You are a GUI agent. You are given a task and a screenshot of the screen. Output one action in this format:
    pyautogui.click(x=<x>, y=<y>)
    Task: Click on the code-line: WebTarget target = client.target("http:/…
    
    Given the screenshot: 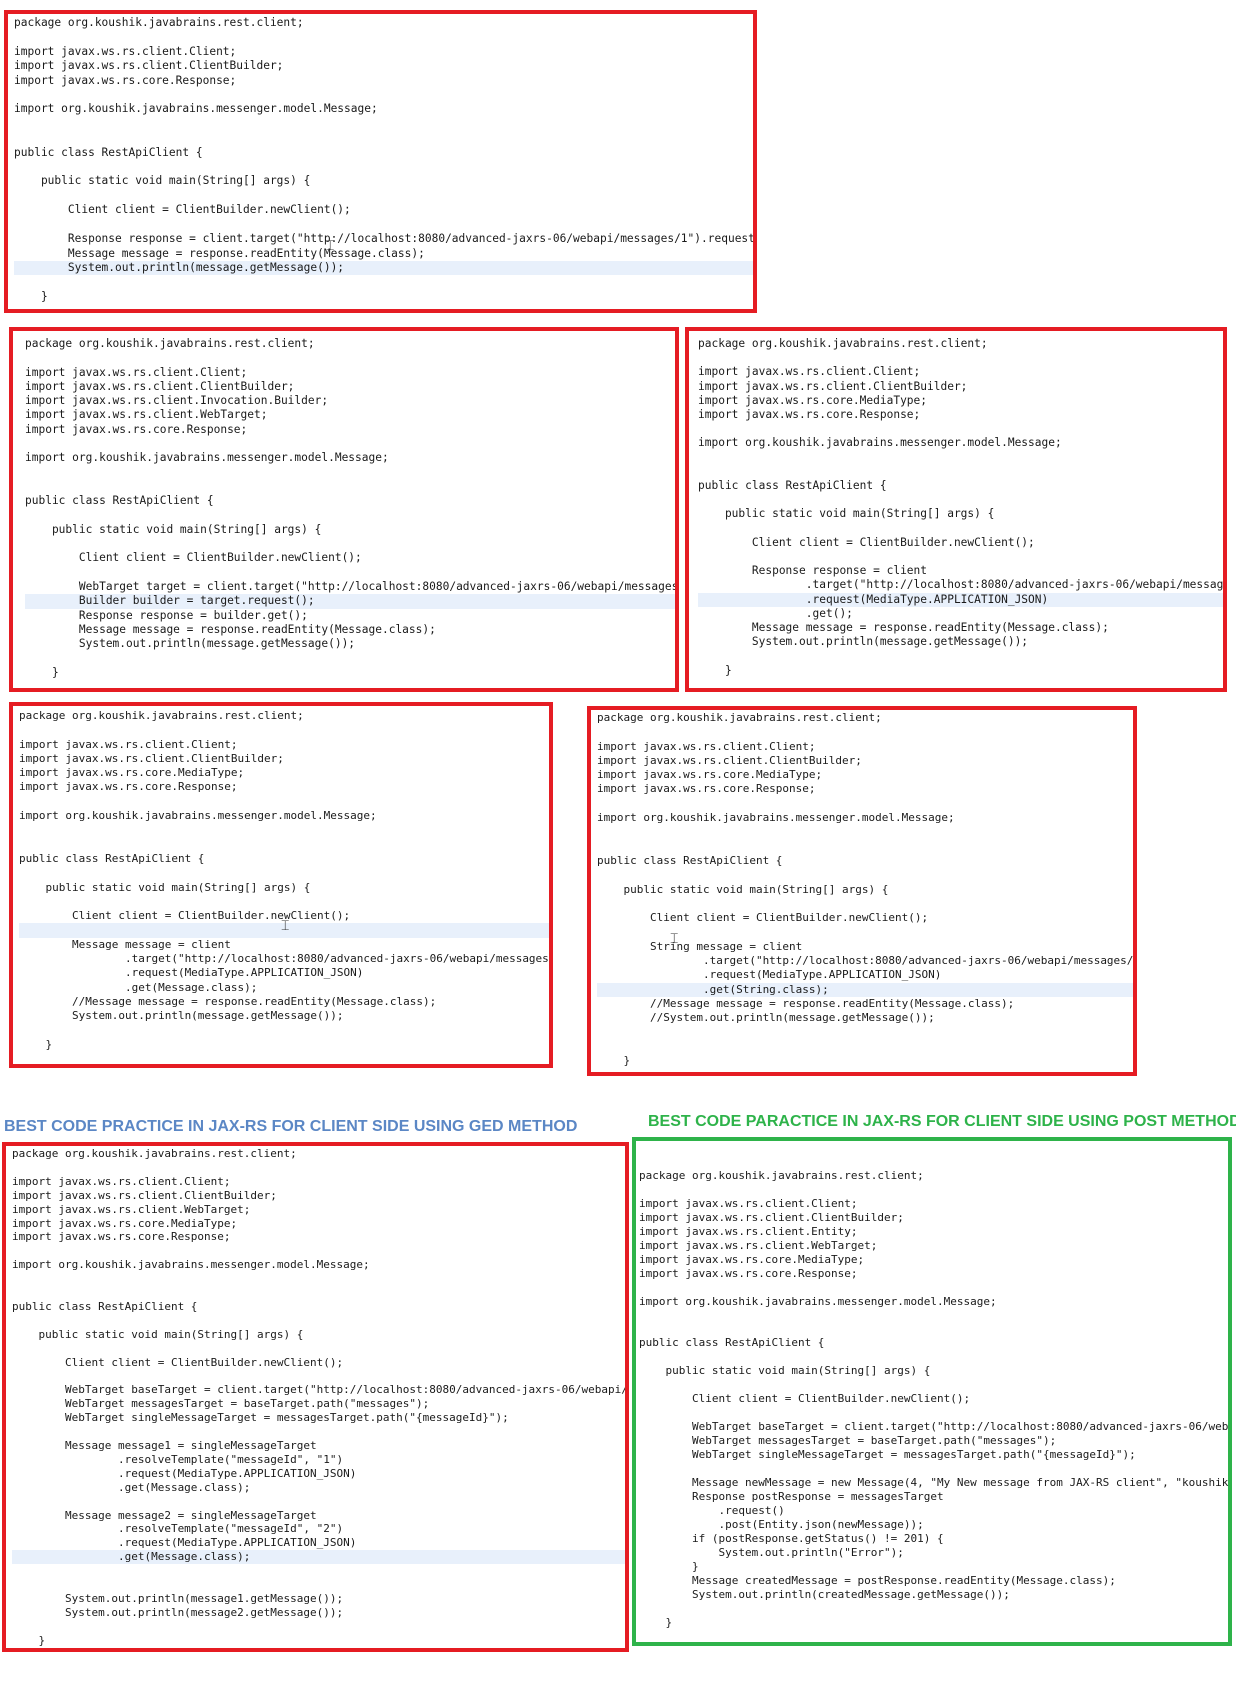 What is the action you would take?
    pyautogui.click(x=352, y=587)
    